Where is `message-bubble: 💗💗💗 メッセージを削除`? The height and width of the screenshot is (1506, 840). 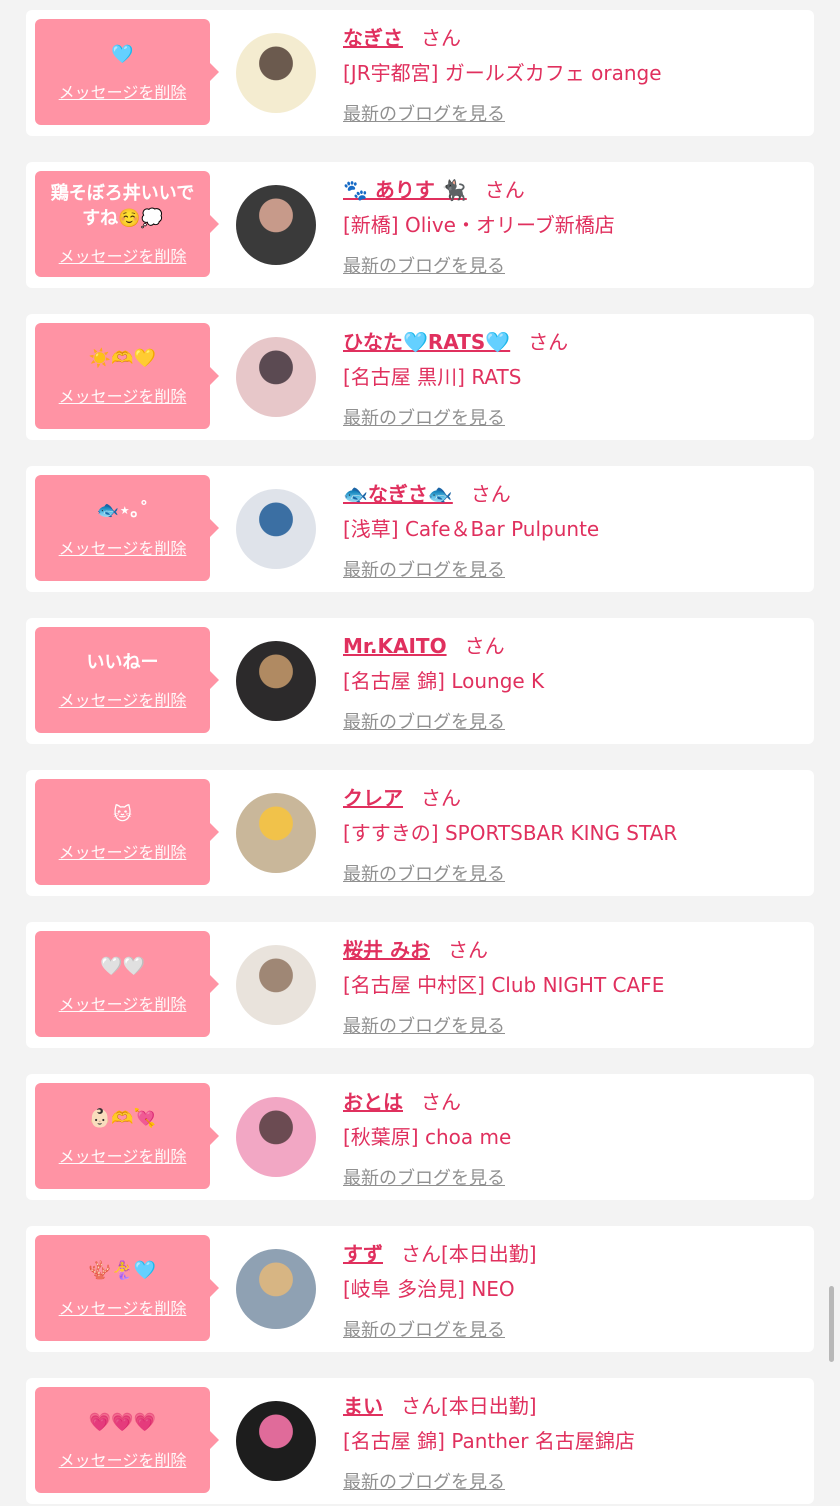
message-bubble: 💗💗💗 メッセージを削除 is located at coordinates (127, 1440).